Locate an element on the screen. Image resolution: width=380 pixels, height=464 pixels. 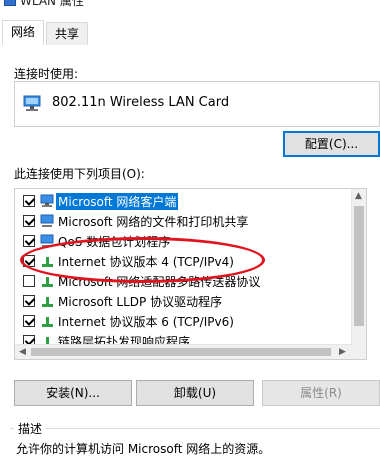
network-adapter-icon is located at coordinates (33, 105).